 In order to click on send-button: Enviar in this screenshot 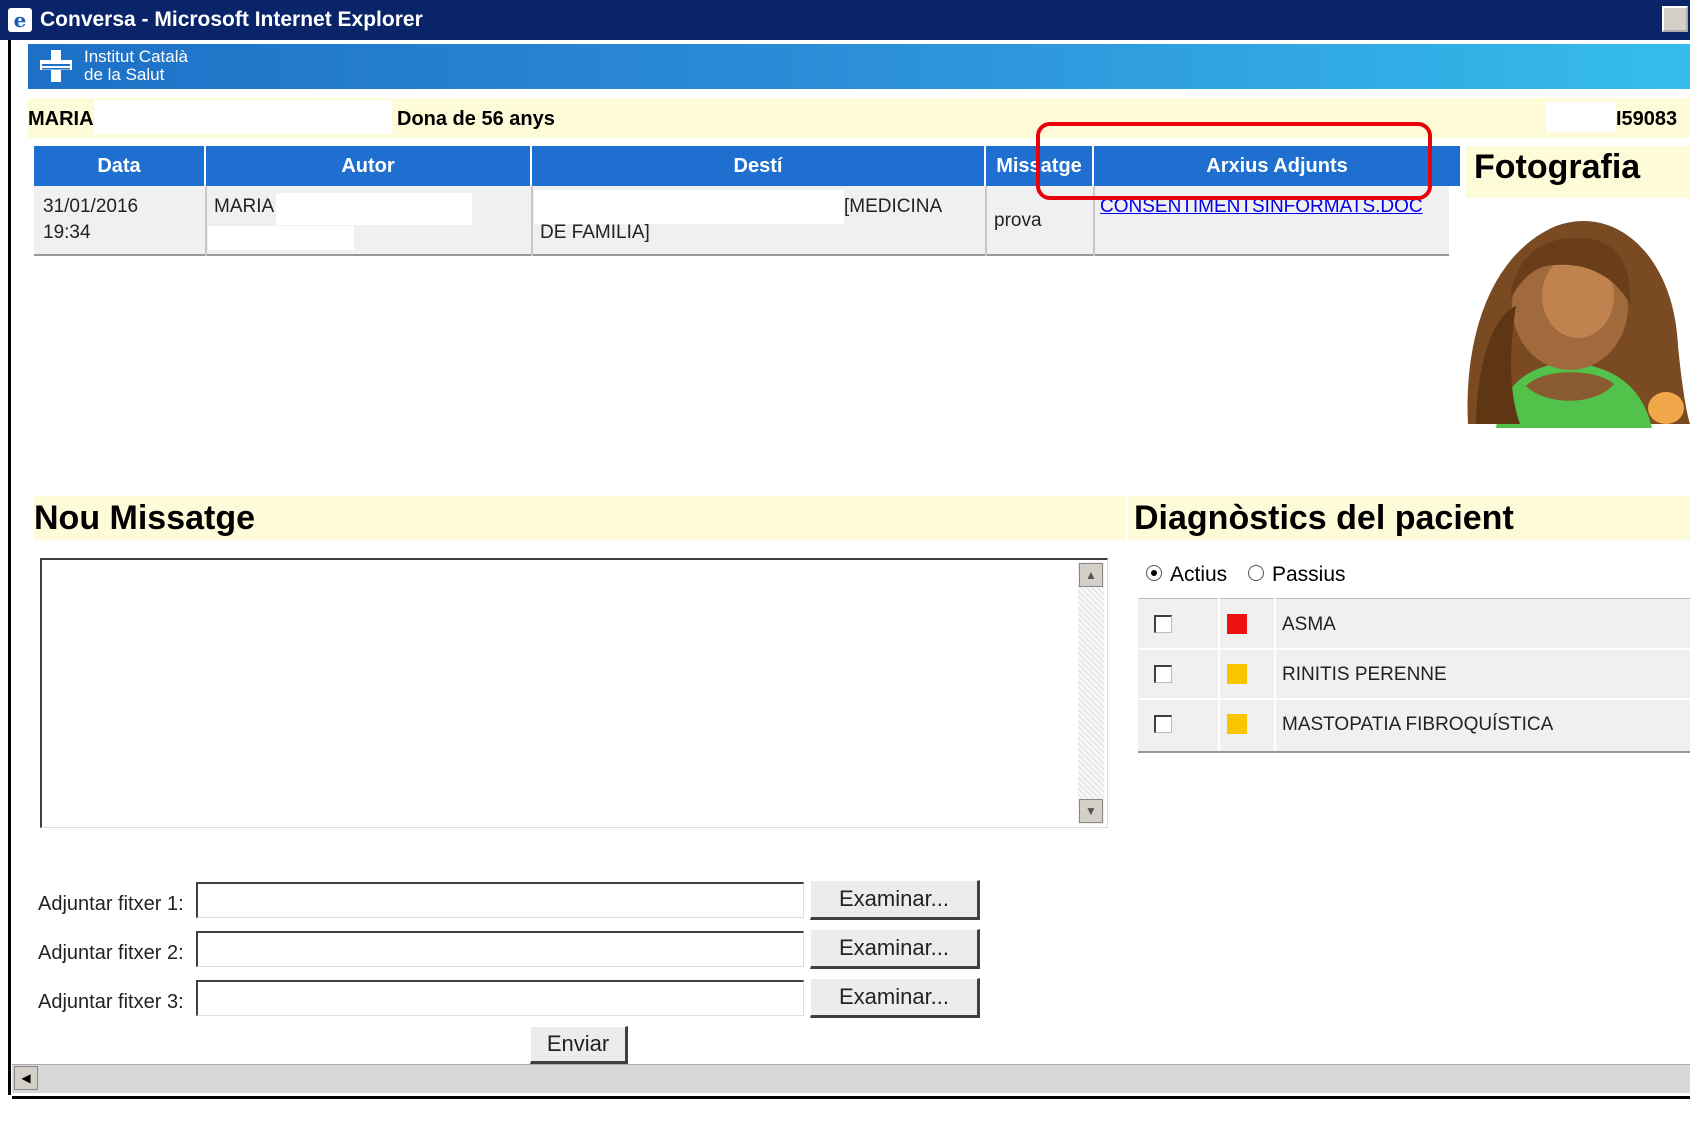, I will do `click(579, 1045)`.